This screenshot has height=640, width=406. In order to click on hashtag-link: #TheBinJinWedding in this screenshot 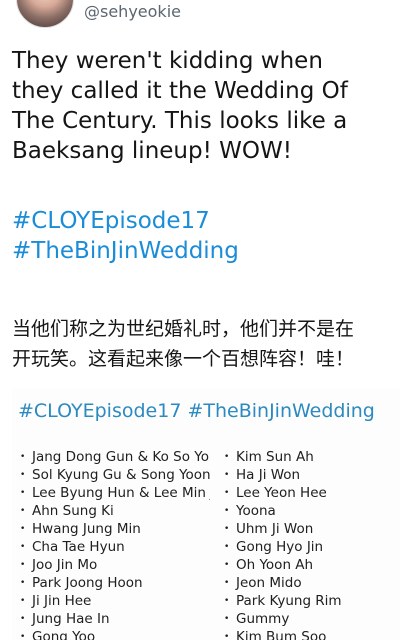, I will do `click(125, 251)`.